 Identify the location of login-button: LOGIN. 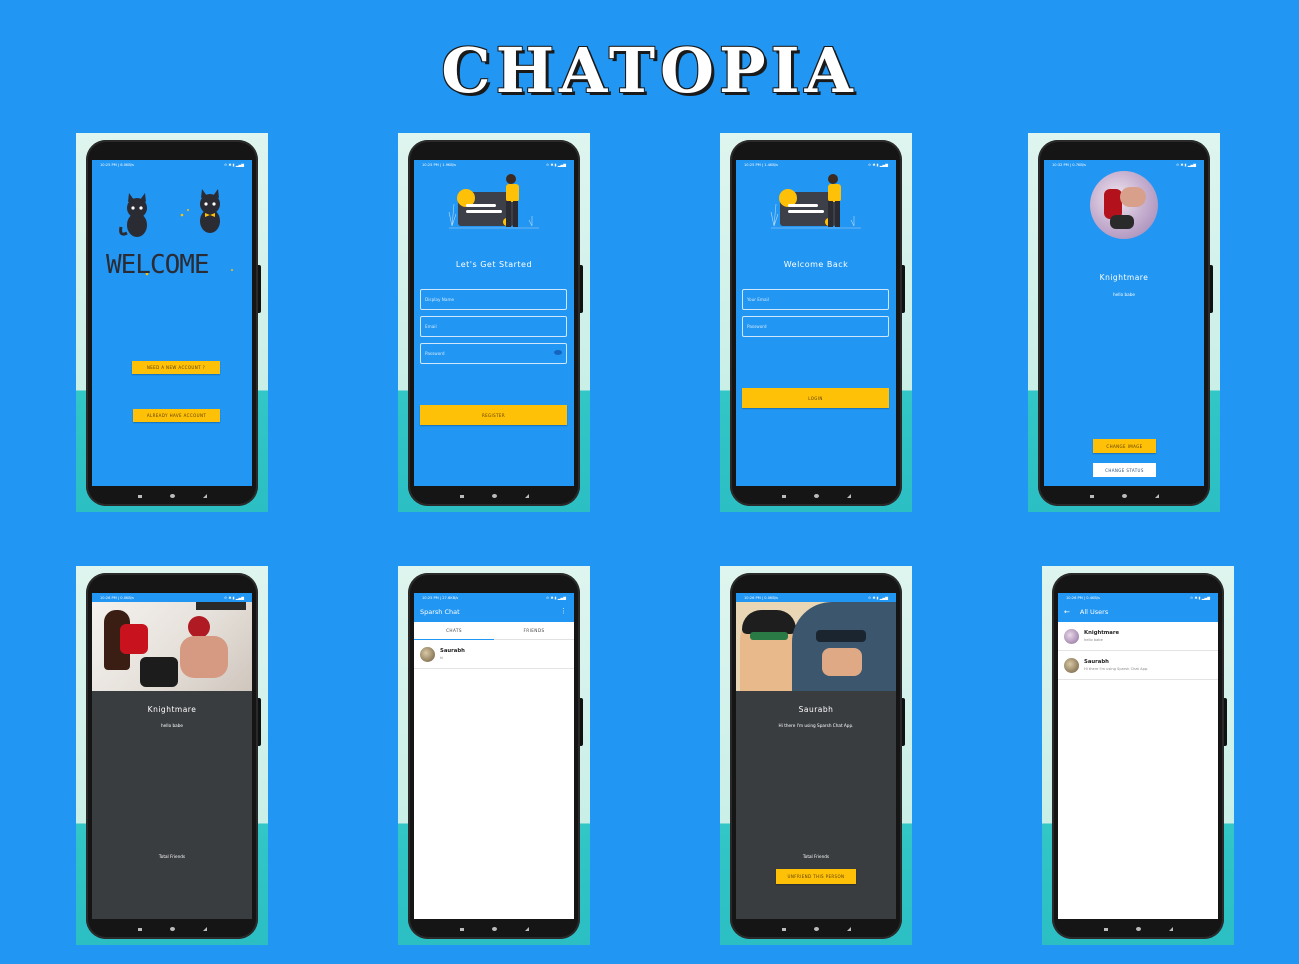
(815, 398).